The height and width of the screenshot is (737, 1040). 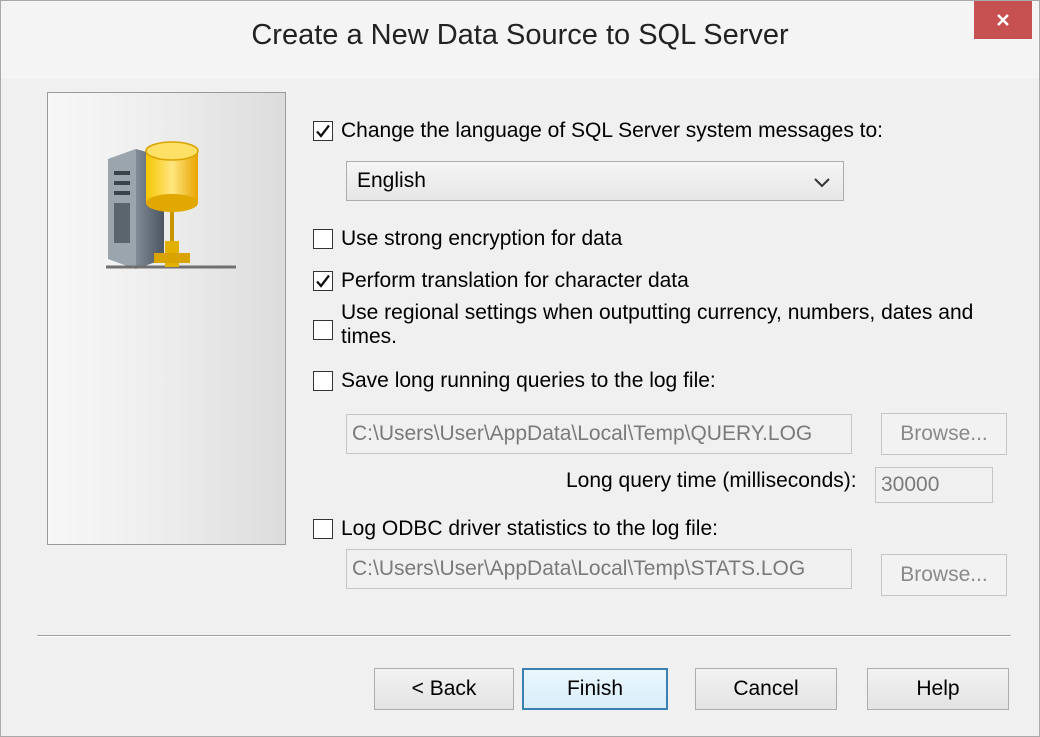 What do you see at coordinates (934, 485) in the screenshot?
I see `long-query-time-input: 30000` at bounding box center [934, 485].